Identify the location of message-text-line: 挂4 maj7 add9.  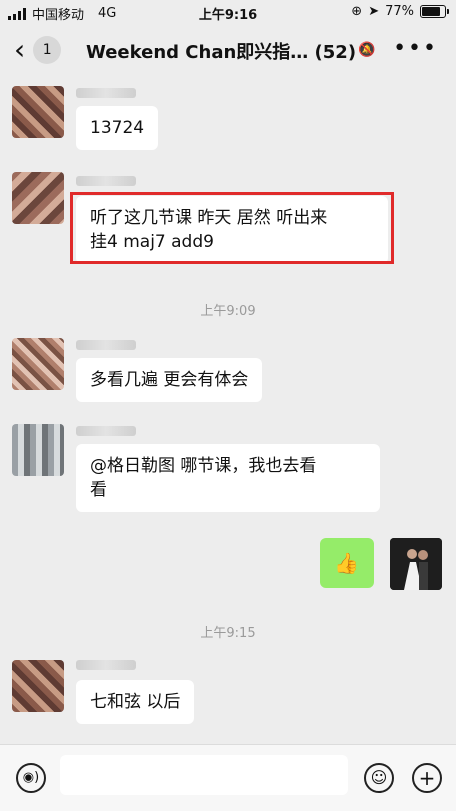
(152, 242).